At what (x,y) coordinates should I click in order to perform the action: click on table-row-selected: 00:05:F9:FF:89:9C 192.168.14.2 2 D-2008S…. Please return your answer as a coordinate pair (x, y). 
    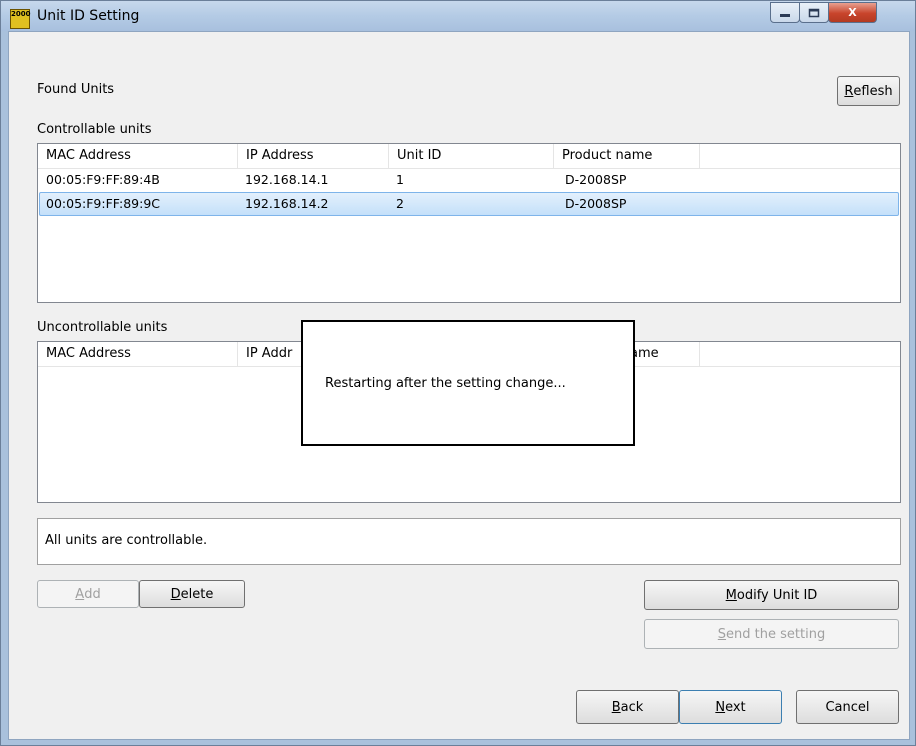
    Looking at the image, I should click on (469, 204).